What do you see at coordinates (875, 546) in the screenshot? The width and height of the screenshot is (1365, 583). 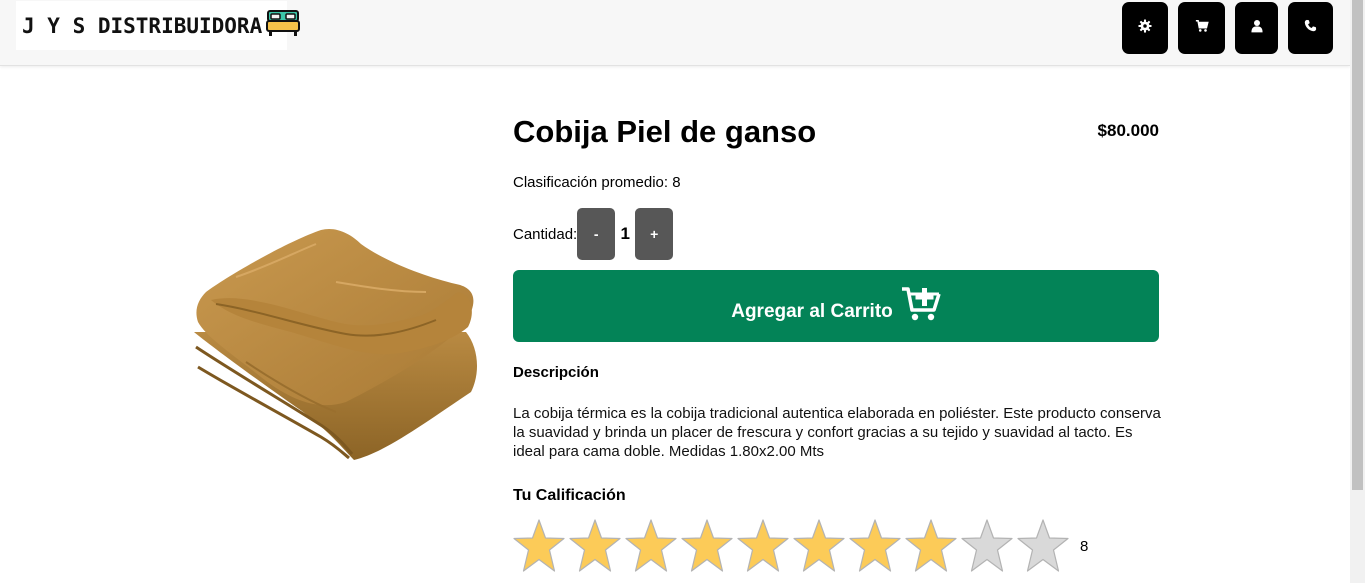 I see `star-7-filled-icon` at bounding box center [875, 546].